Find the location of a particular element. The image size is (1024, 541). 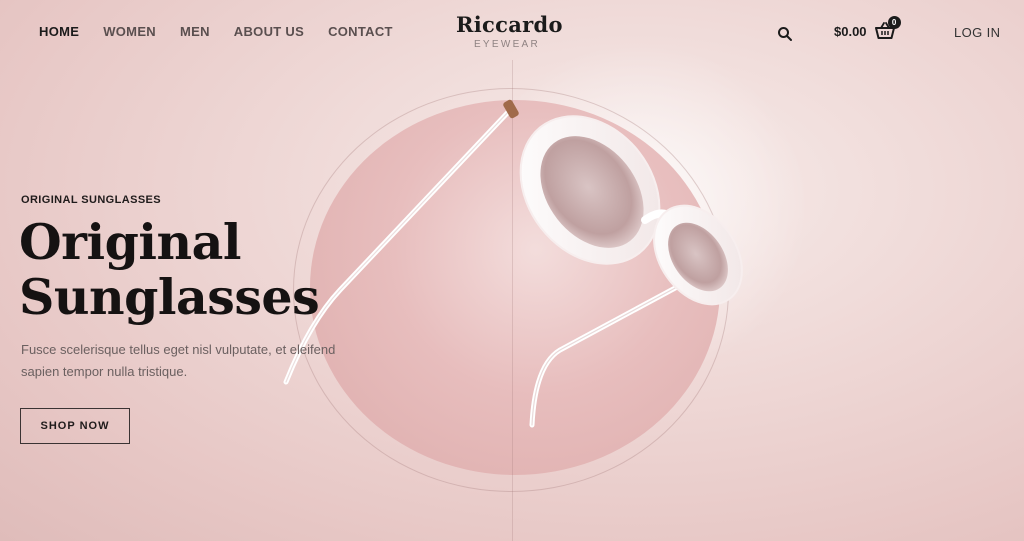

basket-icon: 0 is located at coordinates (887, 28).